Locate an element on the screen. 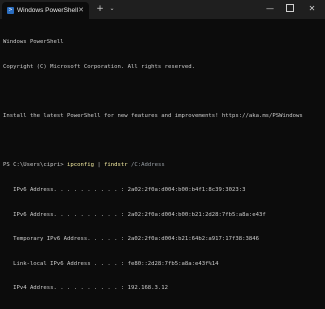  title-bar: > Windows PowerShell ✕ + ⌄ — ✕ is located at coordinates (162, 9).